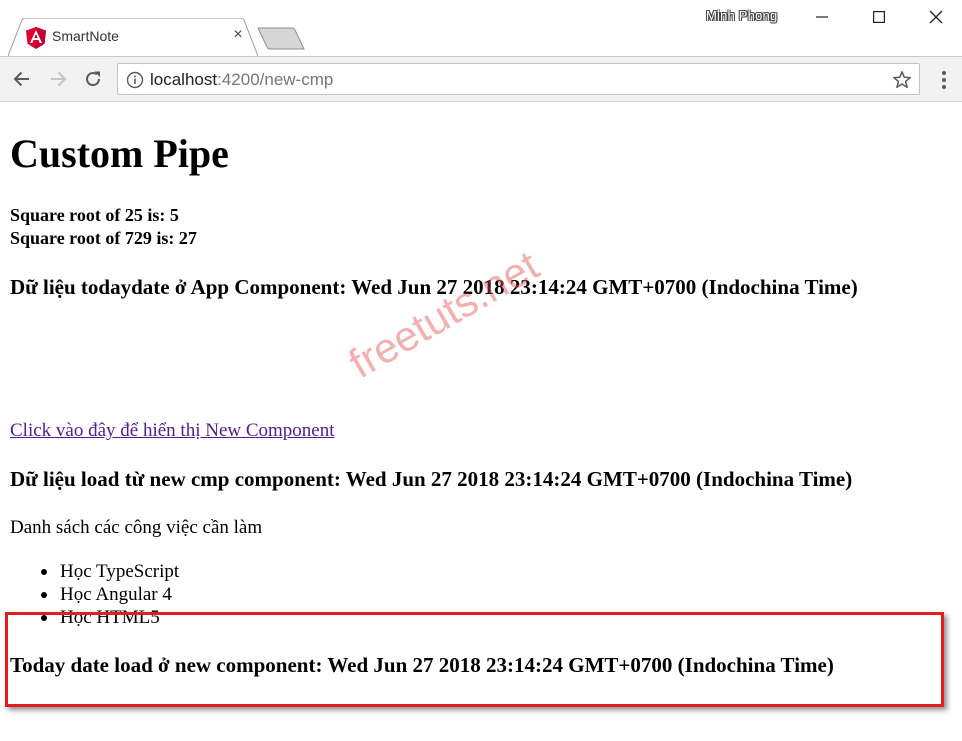 The width and height of the screenshot is (962, 741). What do you see at coordinates (474, 659) in the screenshot?
I see `highlight-box` at bounding box center [474, 659].